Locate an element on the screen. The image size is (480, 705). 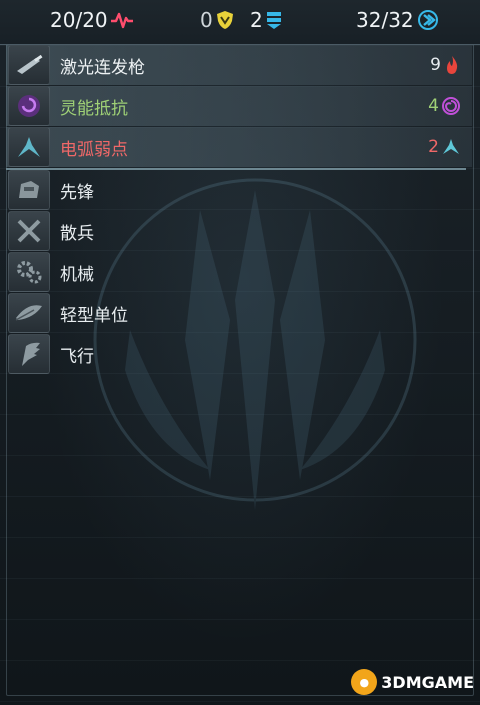
armor-stack-icon is located at coordinates (273, 20).